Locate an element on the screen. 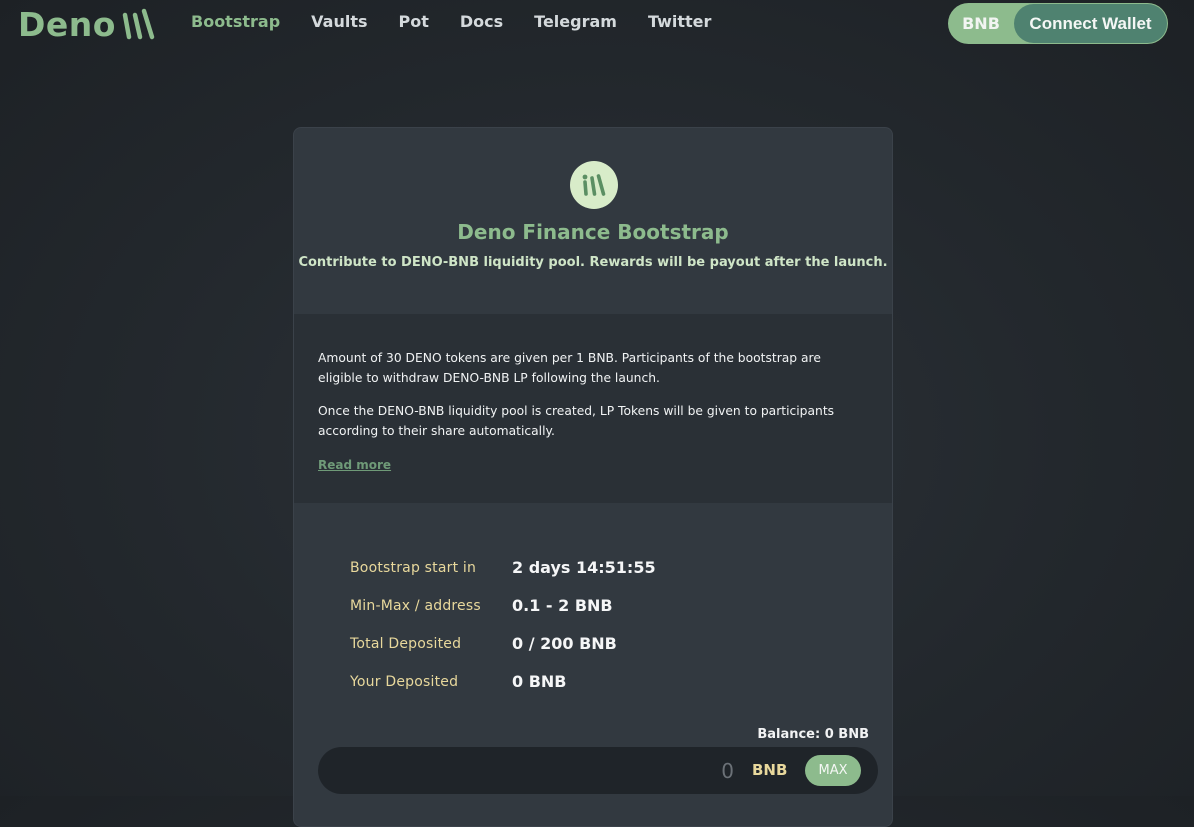 This screenshot has height=827, width=1194. connect-wallet-button: Connect Wallet is located at coordinates (1090, 23).